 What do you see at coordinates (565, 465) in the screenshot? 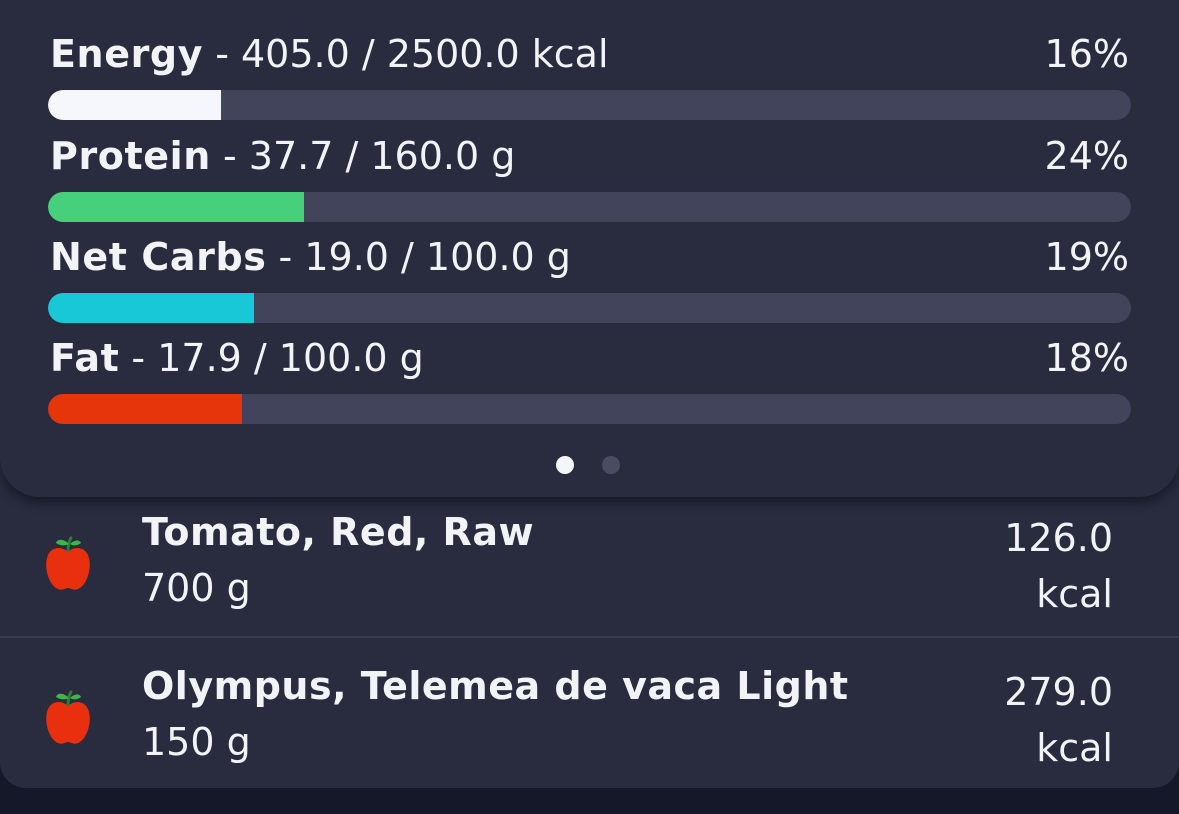
I see `page-dot-active` at bounding box center [565, 465].